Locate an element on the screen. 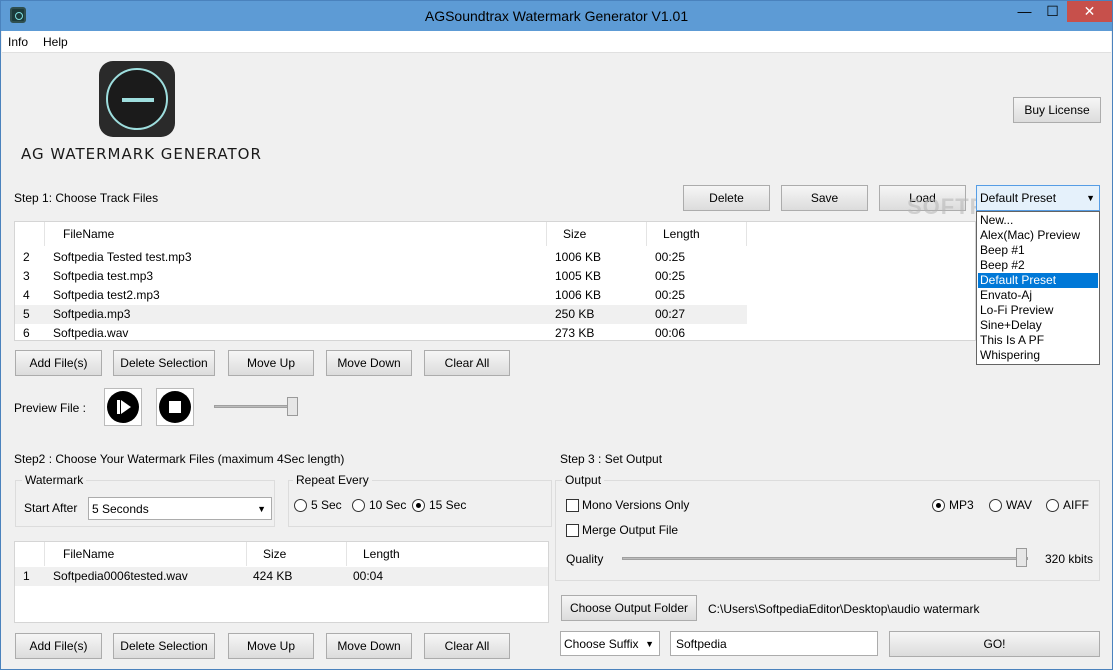 This screenshot has height=670, width=1113. row-length: 00:25 is located at coordinates (670, 257).